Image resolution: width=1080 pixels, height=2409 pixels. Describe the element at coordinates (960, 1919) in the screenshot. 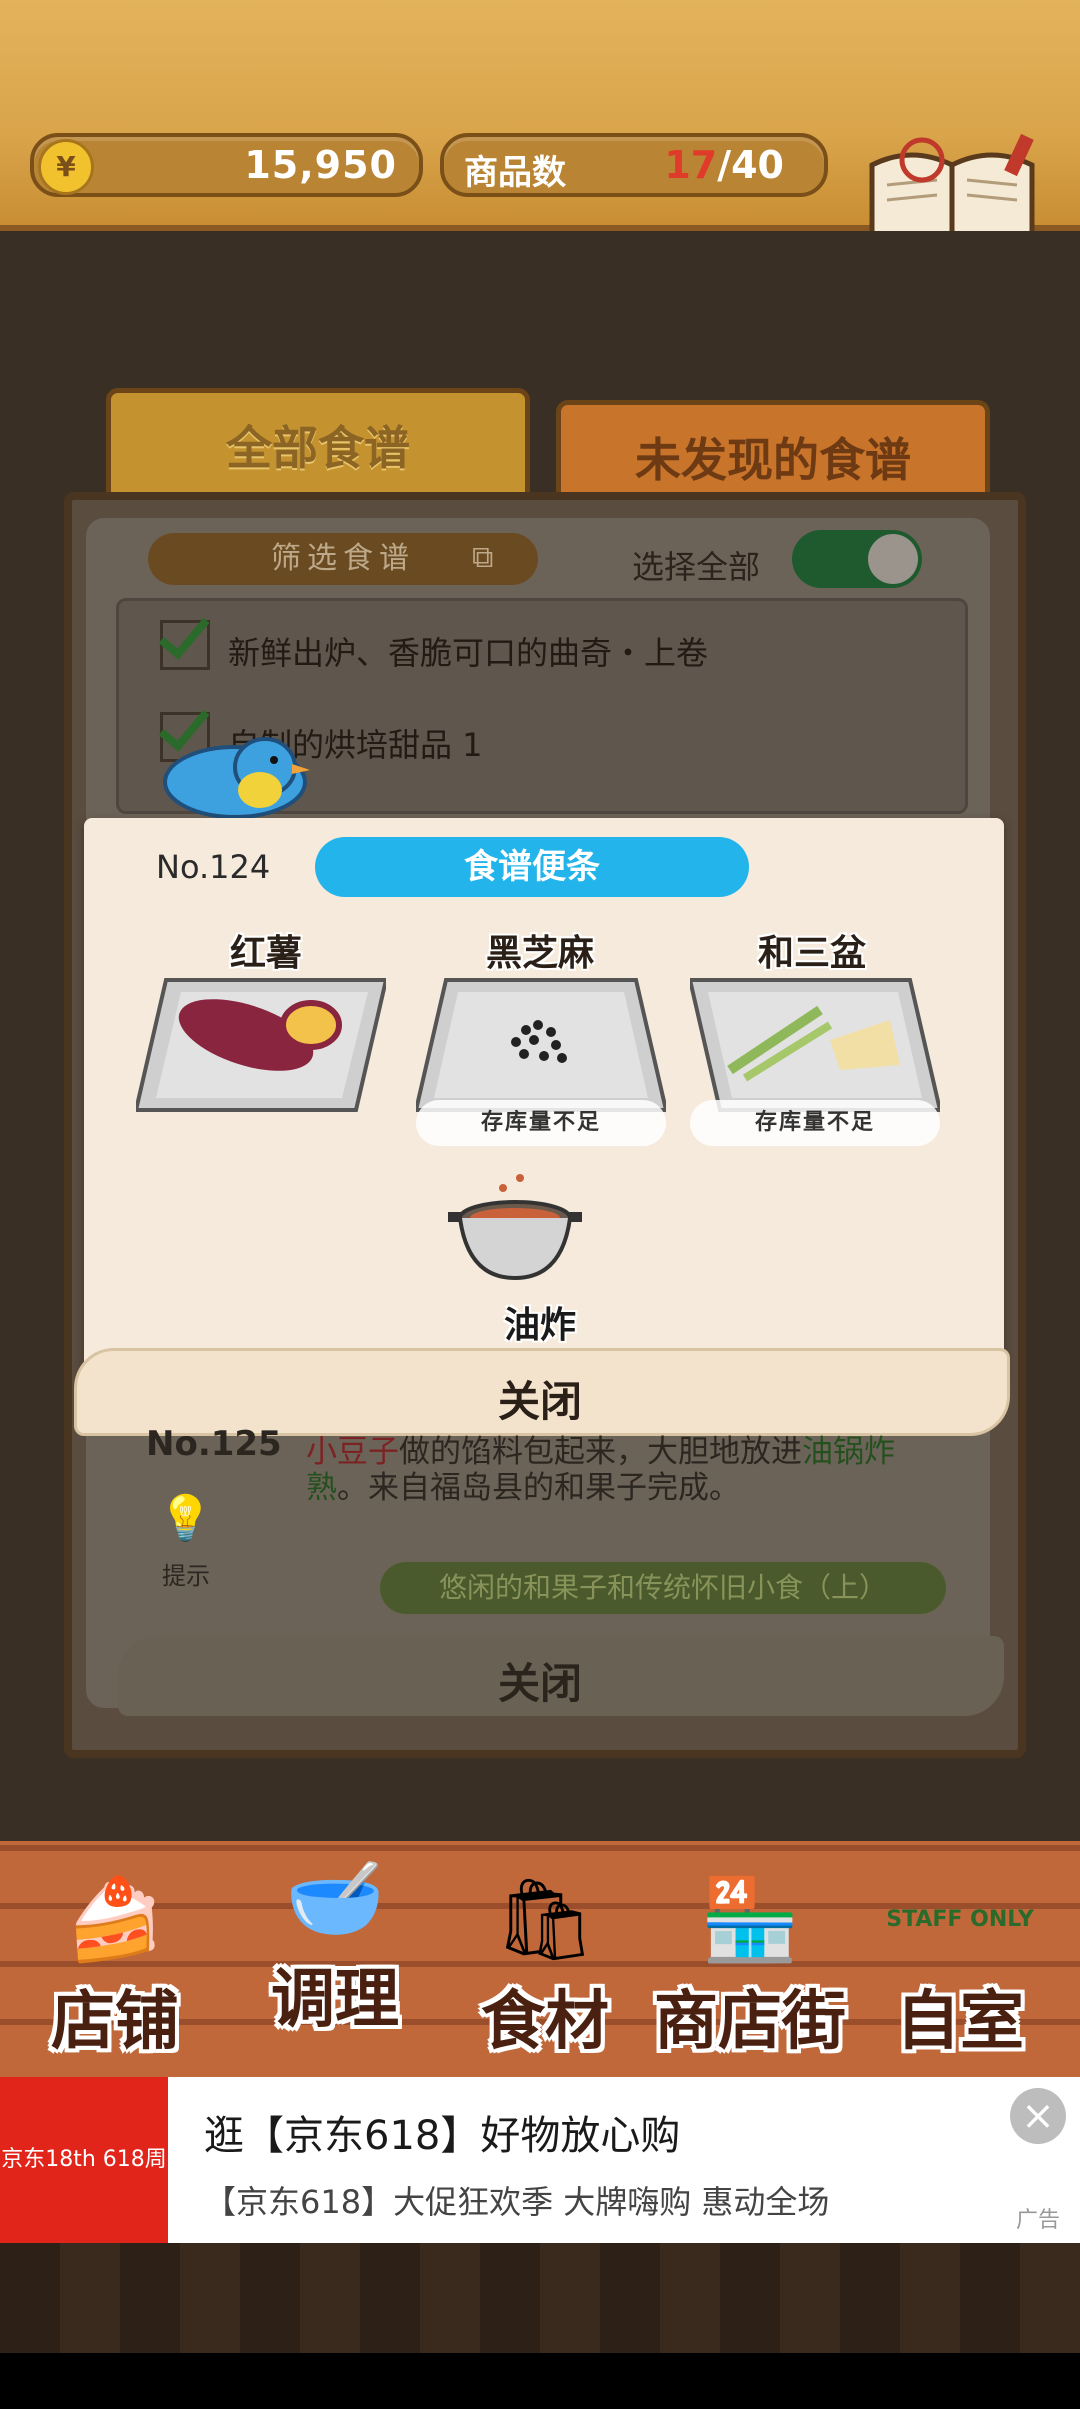

I see `staff-only-sign-icon: STAFF ONLY` at that location.